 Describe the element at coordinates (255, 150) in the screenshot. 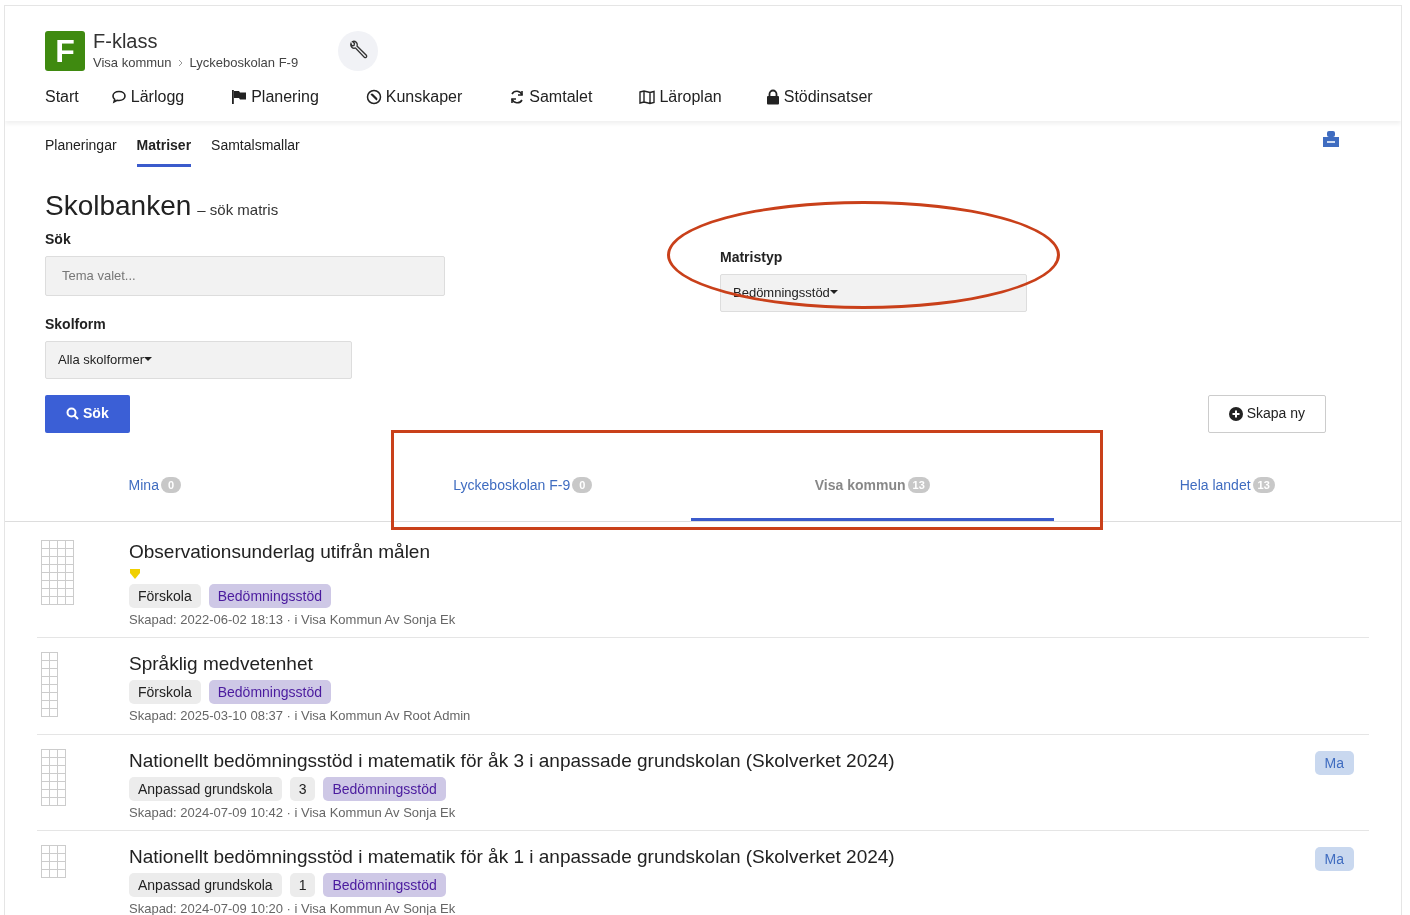

I see `subnav-tab: Samtalsmallar` at that location.